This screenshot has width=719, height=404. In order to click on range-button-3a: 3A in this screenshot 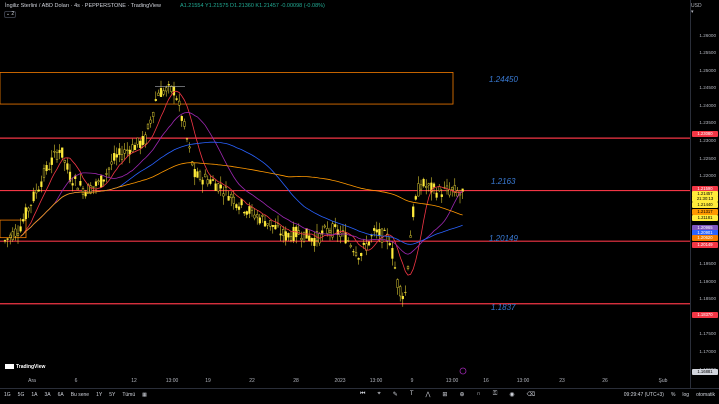, I will do `click(47, 395)`.